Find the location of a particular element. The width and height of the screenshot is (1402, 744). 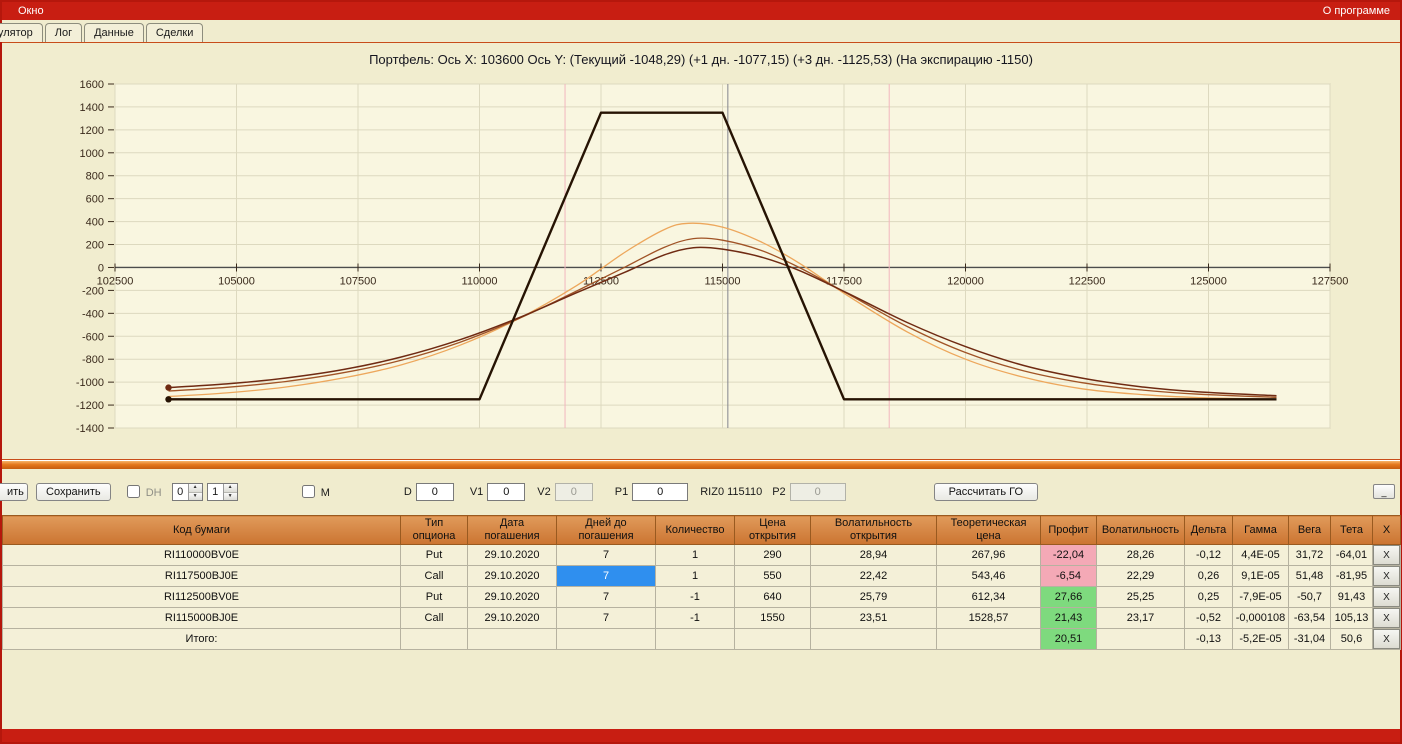

cell: Итого: is located at coordinates (201, 639).